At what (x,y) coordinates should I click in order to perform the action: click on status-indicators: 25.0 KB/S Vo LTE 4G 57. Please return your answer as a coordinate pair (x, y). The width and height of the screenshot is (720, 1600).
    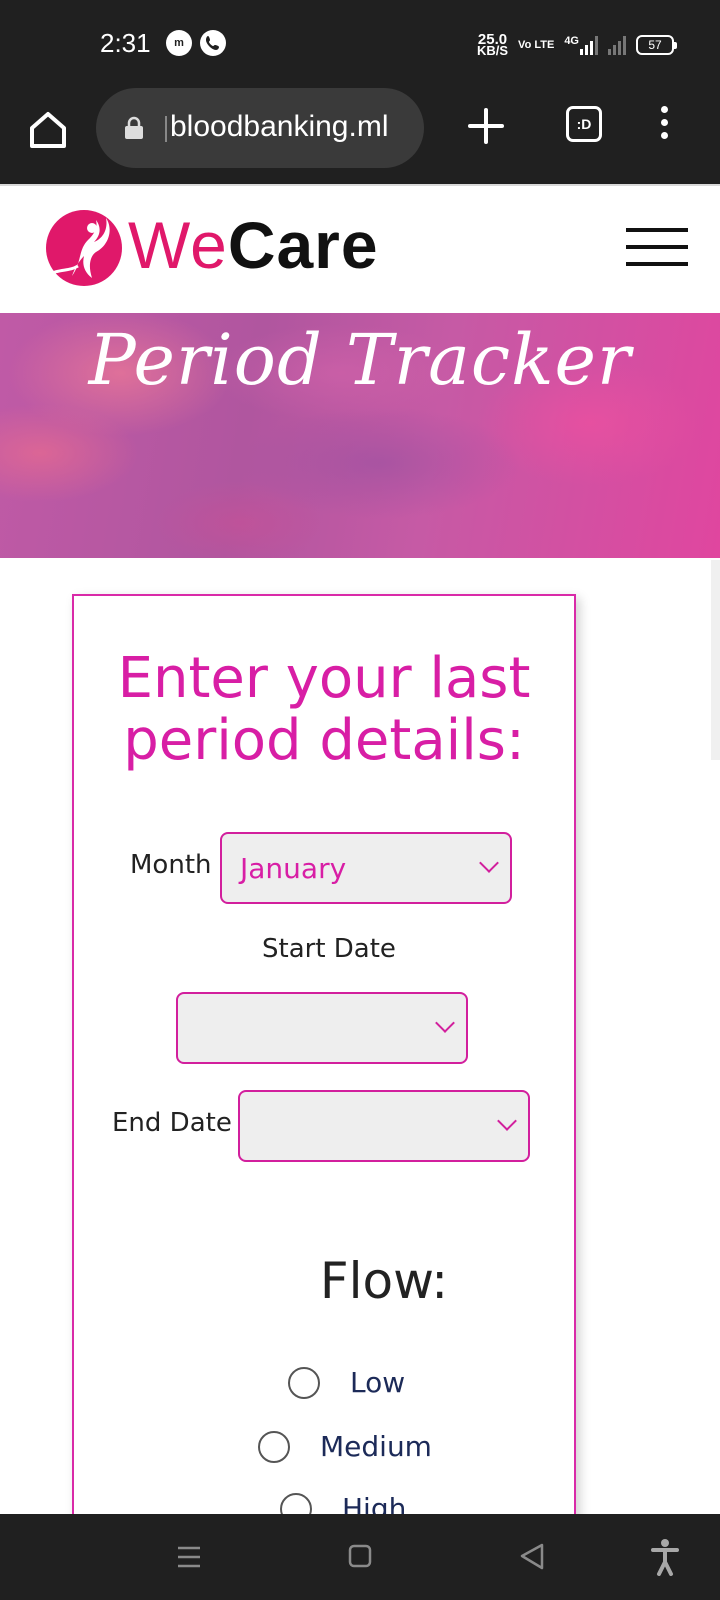
    Looking at the image, I should click on (576, 45).